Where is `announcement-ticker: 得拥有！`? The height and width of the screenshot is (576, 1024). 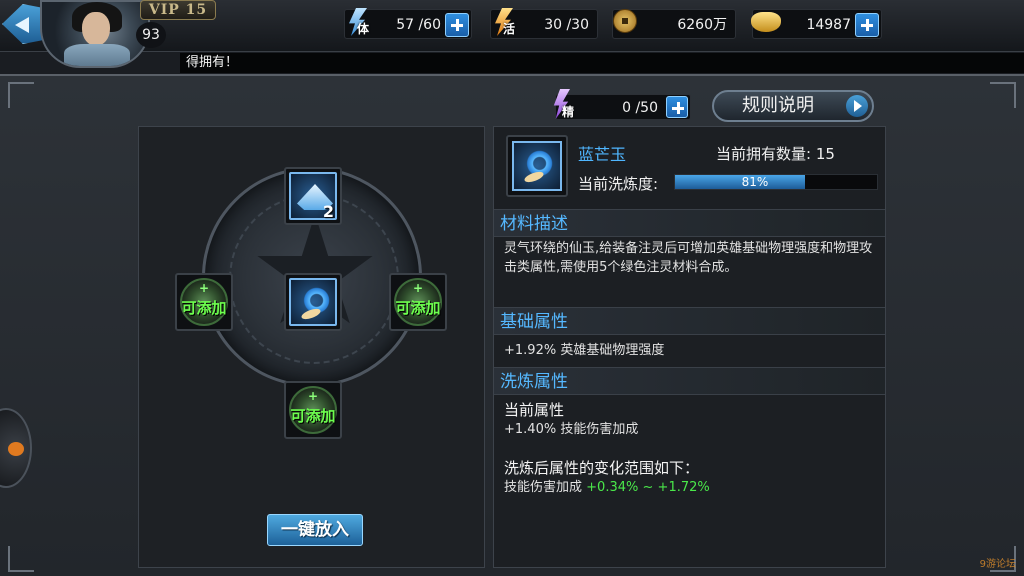
announcement-ticker: 得拥有！ is located at coordinates (602, 63).